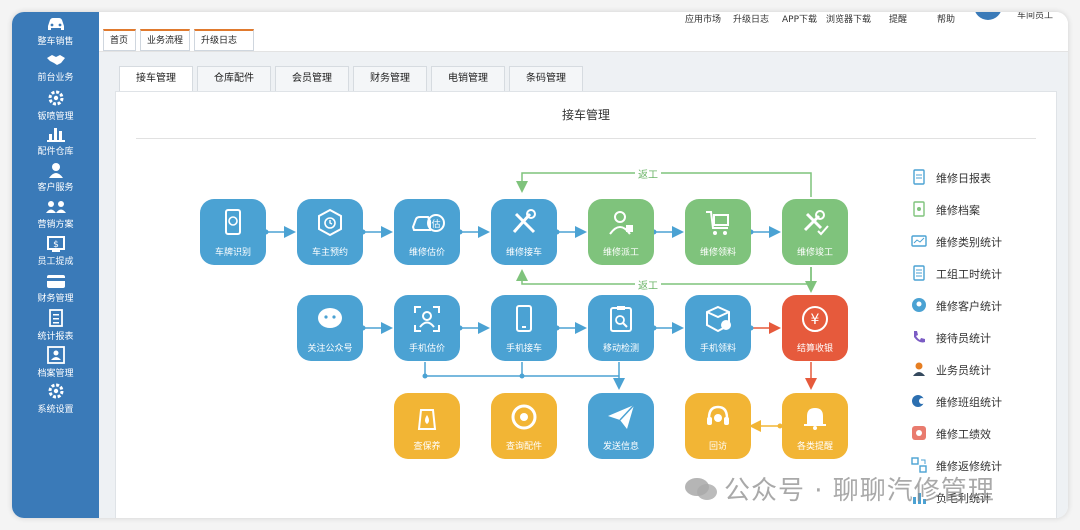  What do you see at coordinates (919, 177) in the screenshot?
I see `report-doc-icon` at bounding box center [919, 177].